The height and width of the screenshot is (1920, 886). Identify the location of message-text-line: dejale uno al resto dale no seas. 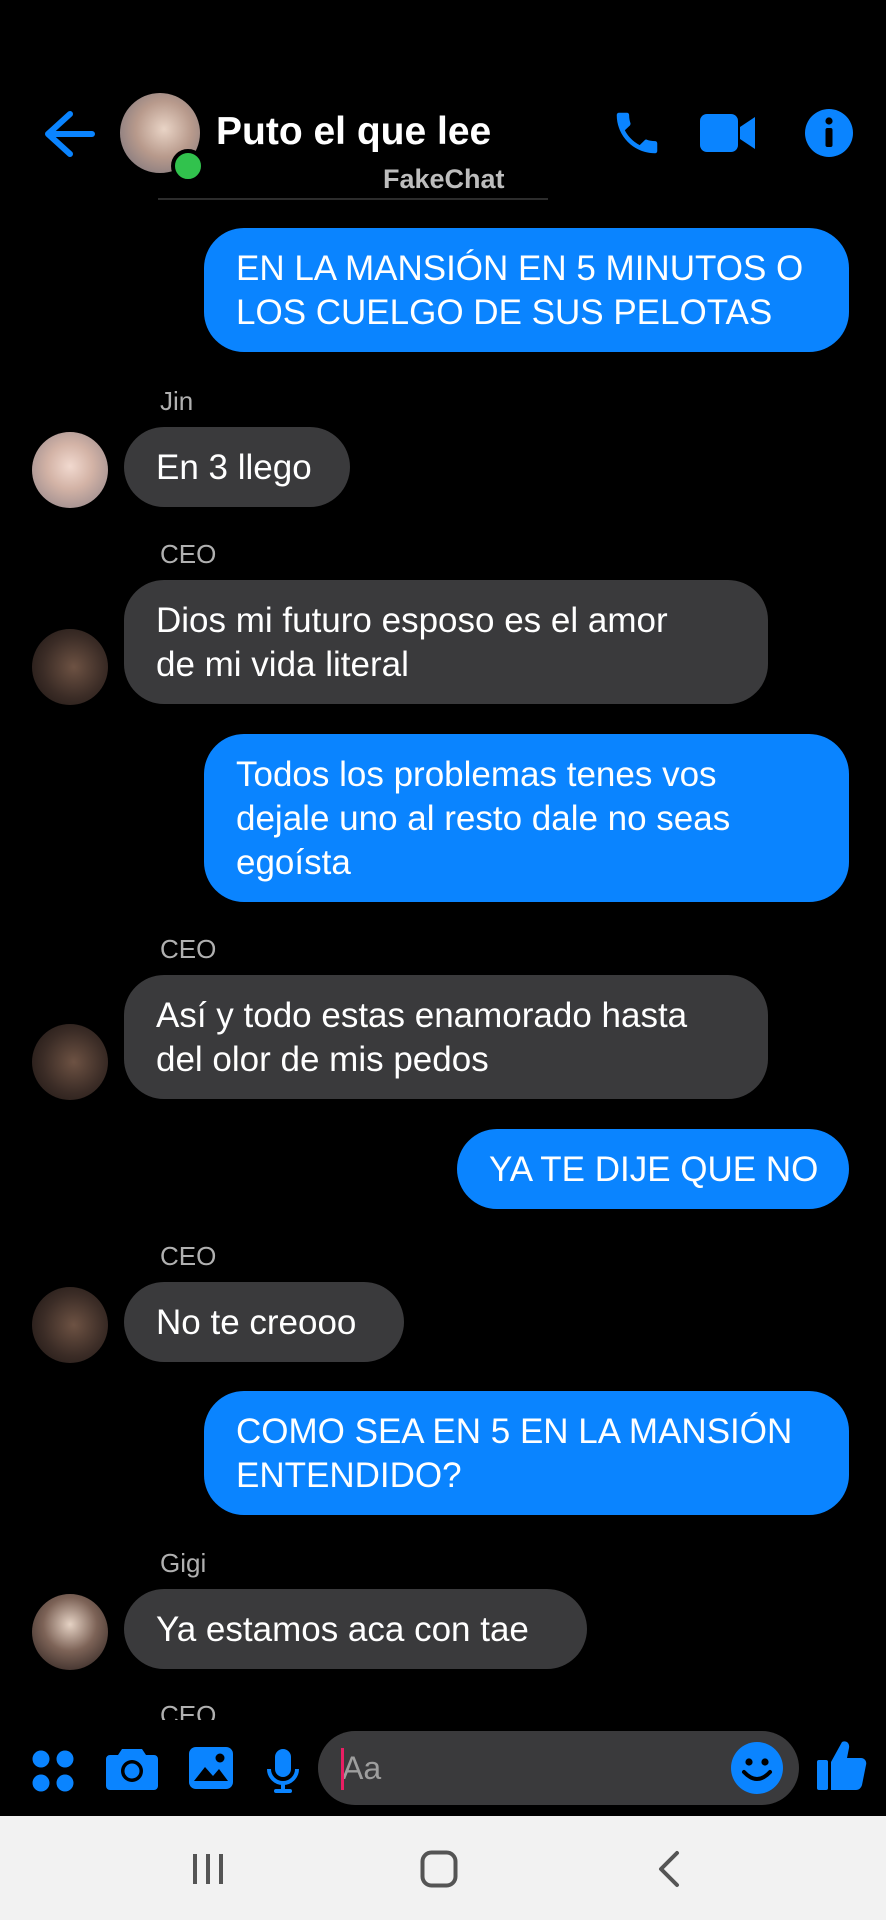
(483, 818).